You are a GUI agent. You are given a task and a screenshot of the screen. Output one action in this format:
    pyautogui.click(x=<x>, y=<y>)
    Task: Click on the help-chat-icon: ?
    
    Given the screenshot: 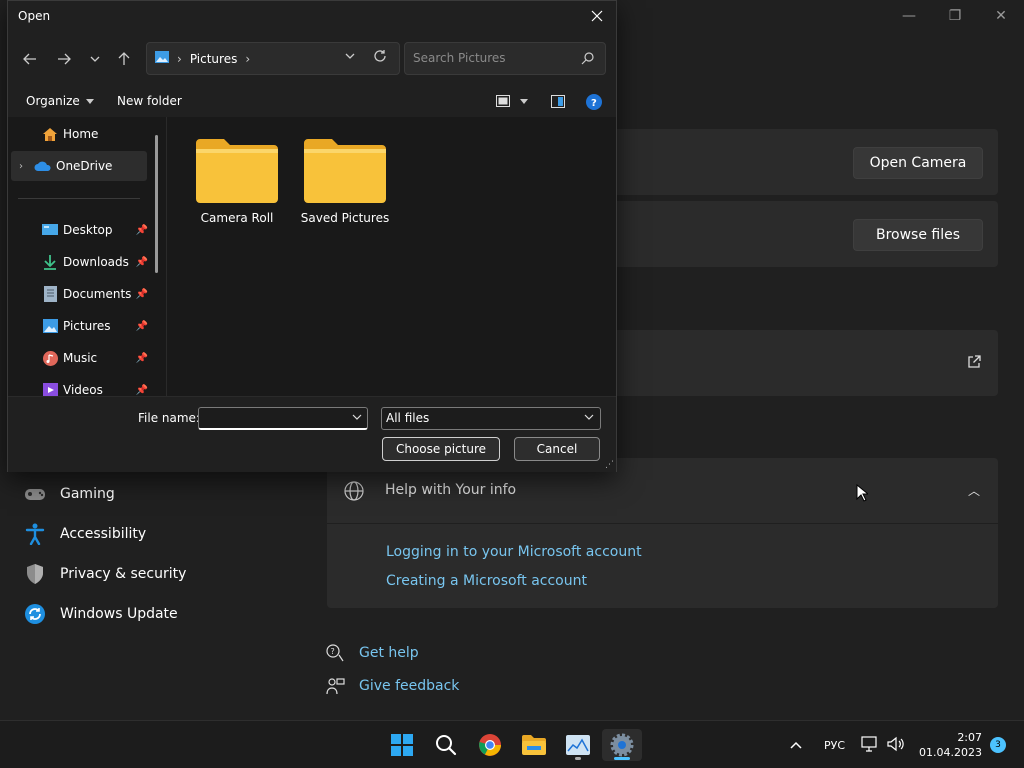 What is the action you would take?
    pyautogui.click(x=335, y=653)
    